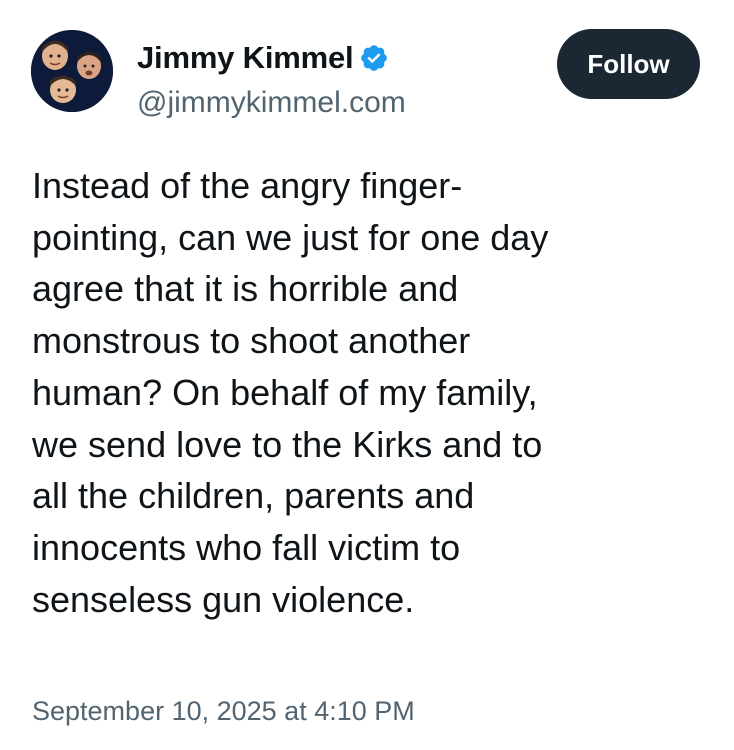 This screenshot has width=734, height=750. I want to click on avatar, so click(72, 71).